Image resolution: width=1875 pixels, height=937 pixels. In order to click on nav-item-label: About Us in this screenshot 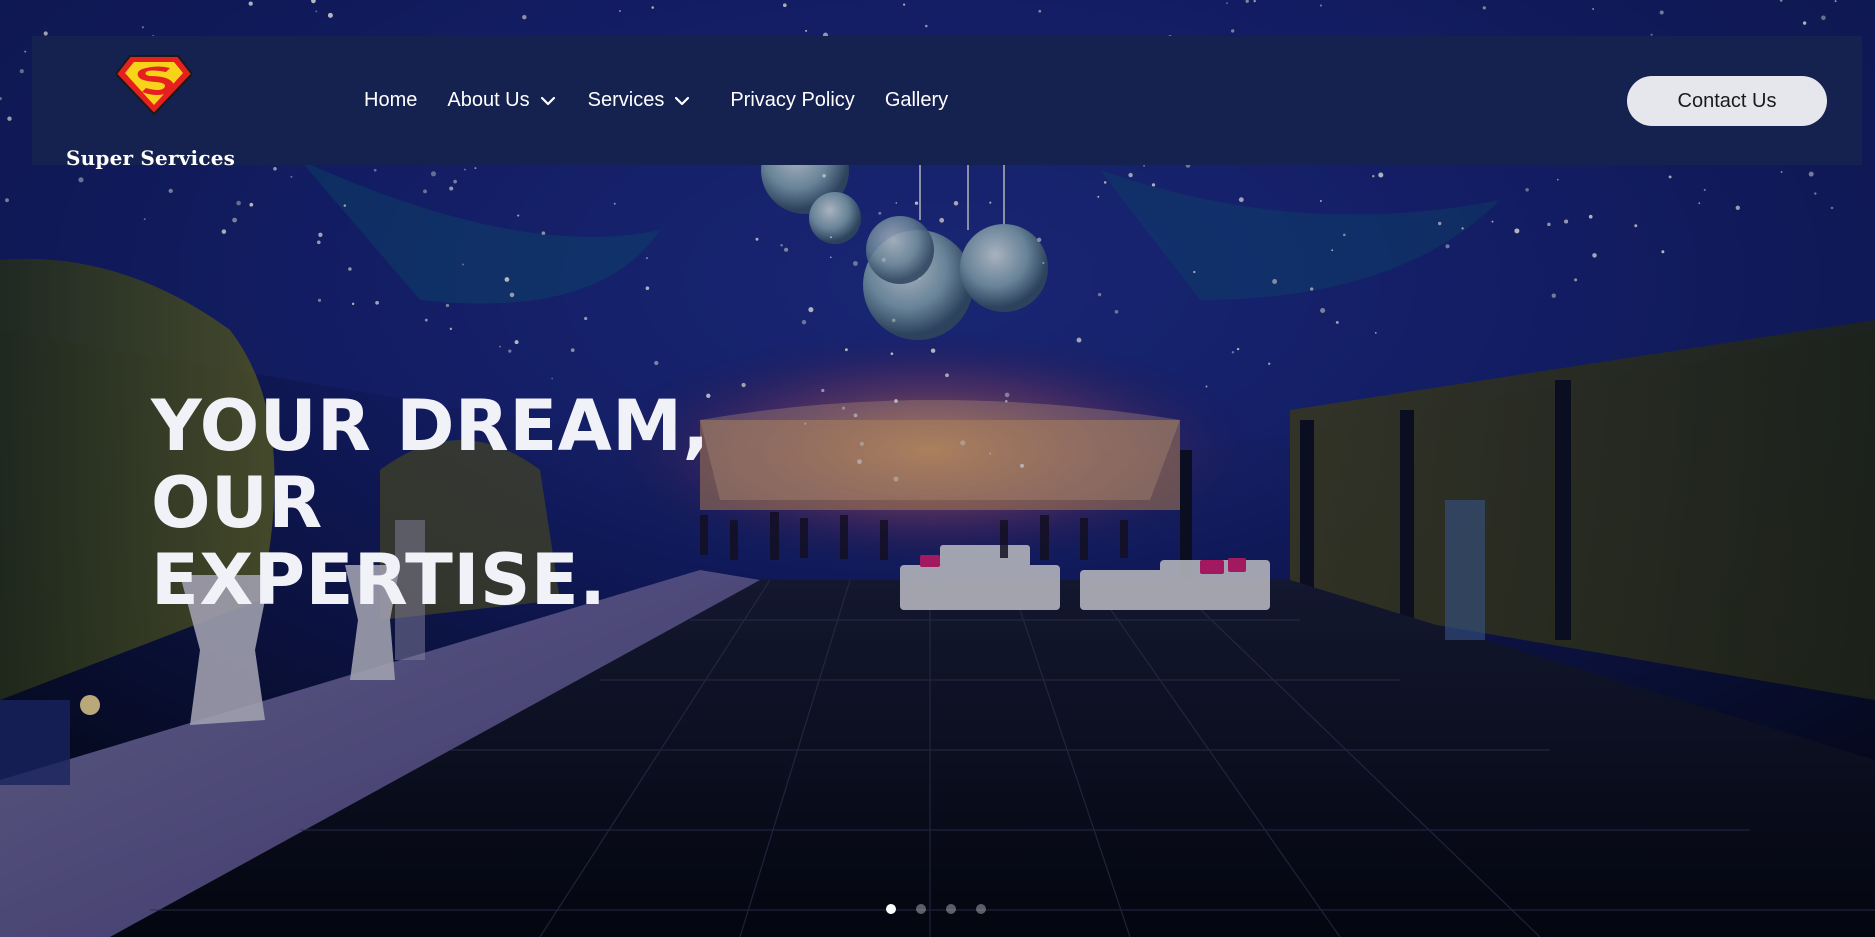, I will do `click(488, 100)`.